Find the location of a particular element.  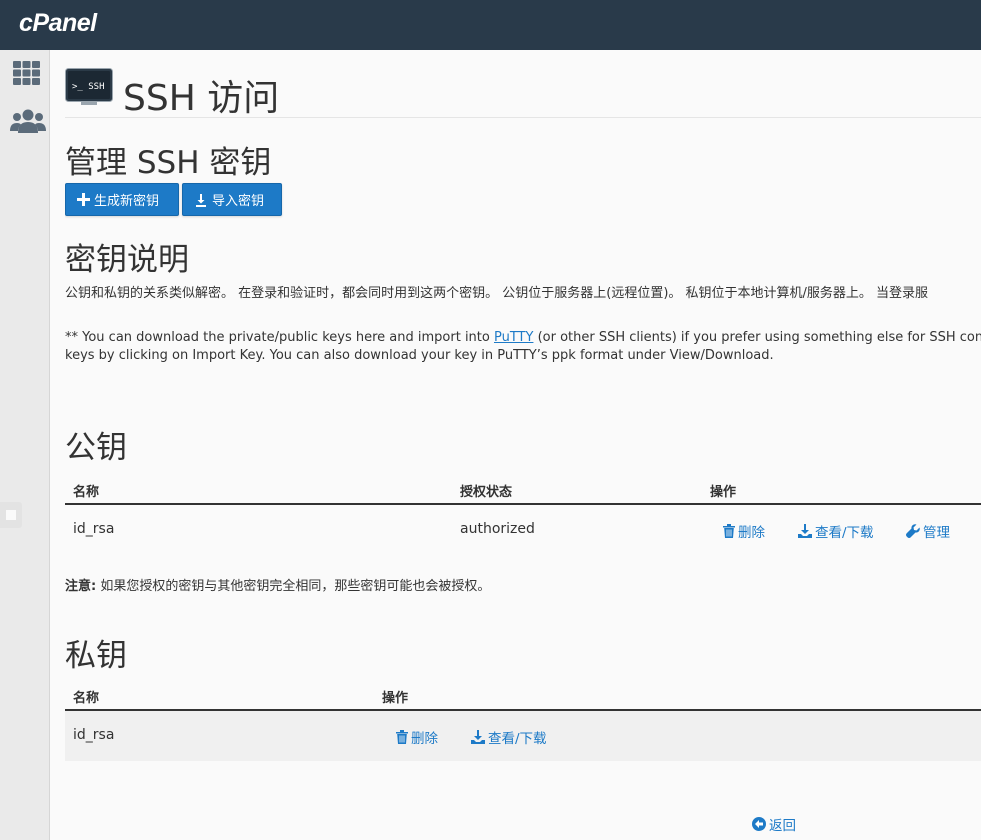

arrow-circle-left-icon is located at coordinates (759, 824).